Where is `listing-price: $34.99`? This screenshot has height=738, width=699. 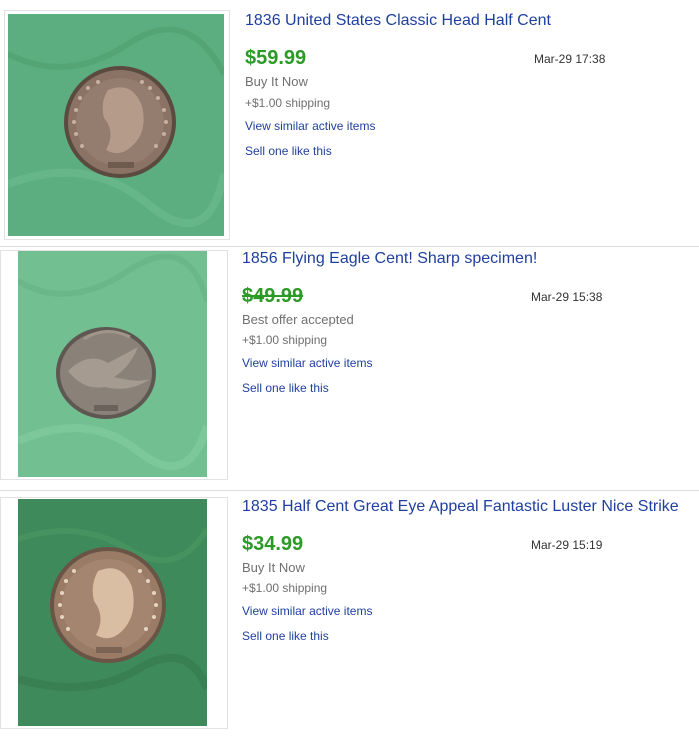 listing-price: $34.99 is located at coordinates (273, 544).